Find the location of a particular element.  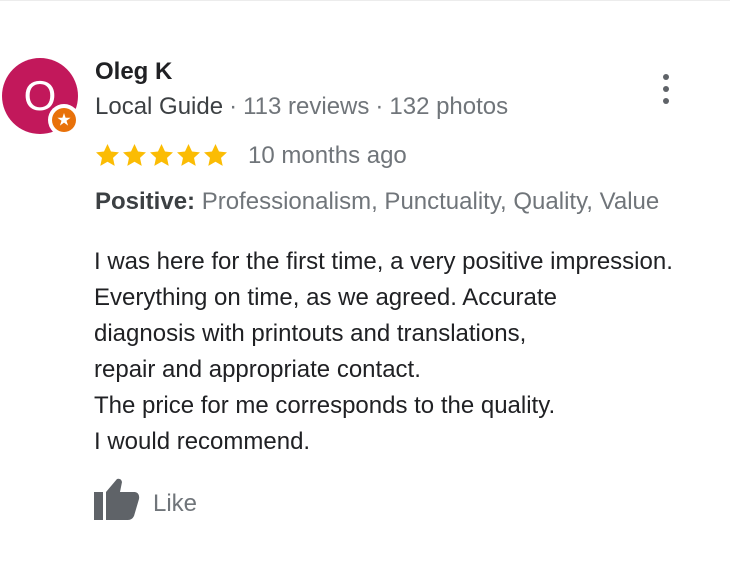

positive-label: Positive: is located at coordinates (145, 201).